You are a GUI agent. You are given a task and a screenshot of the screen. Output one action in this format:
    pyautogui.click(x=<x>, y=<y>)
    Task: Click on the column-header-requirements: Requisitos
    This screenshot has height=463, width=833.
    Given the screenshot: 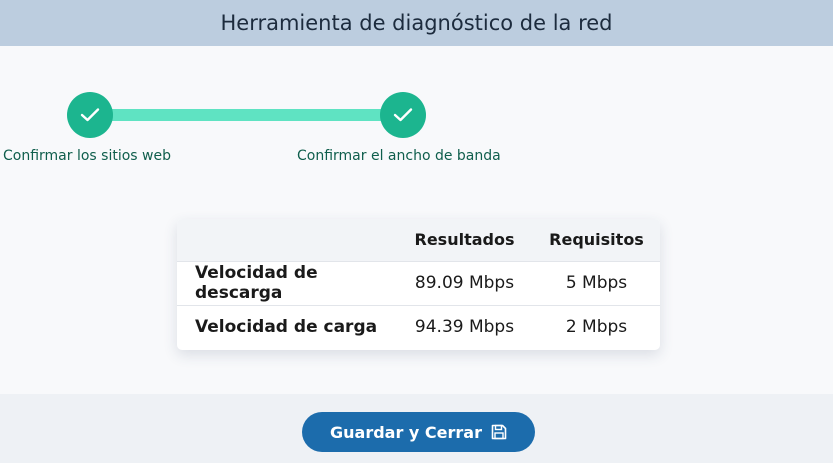 What is the action you would take?
    pyautogui.click(x=596, y=240)
    